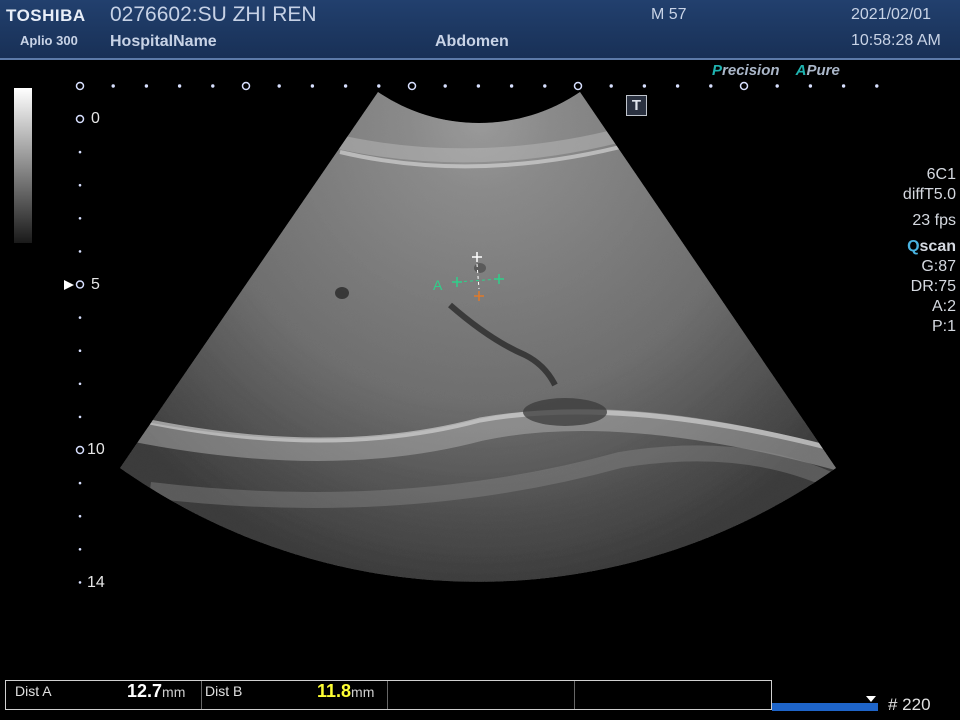 The width and height of the screenshot is (960, 720). I want to click on gain-value: G:87, so click(938, 266).